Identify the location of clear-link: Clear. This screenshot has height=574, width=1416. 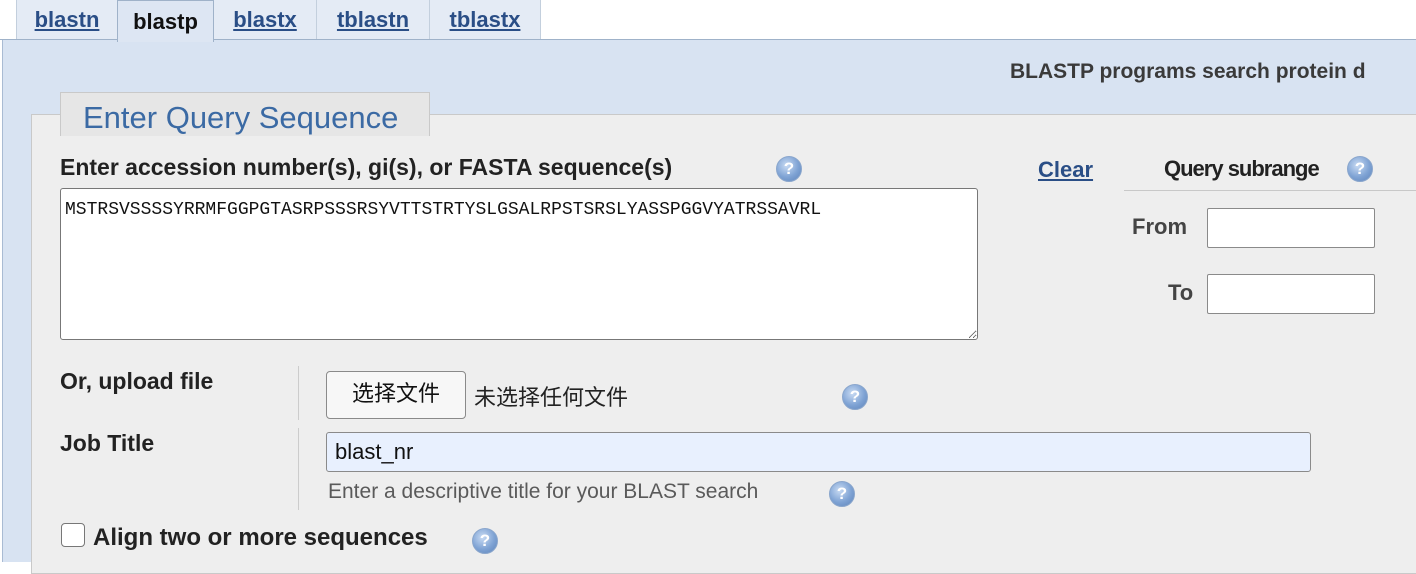
(1065, 170).